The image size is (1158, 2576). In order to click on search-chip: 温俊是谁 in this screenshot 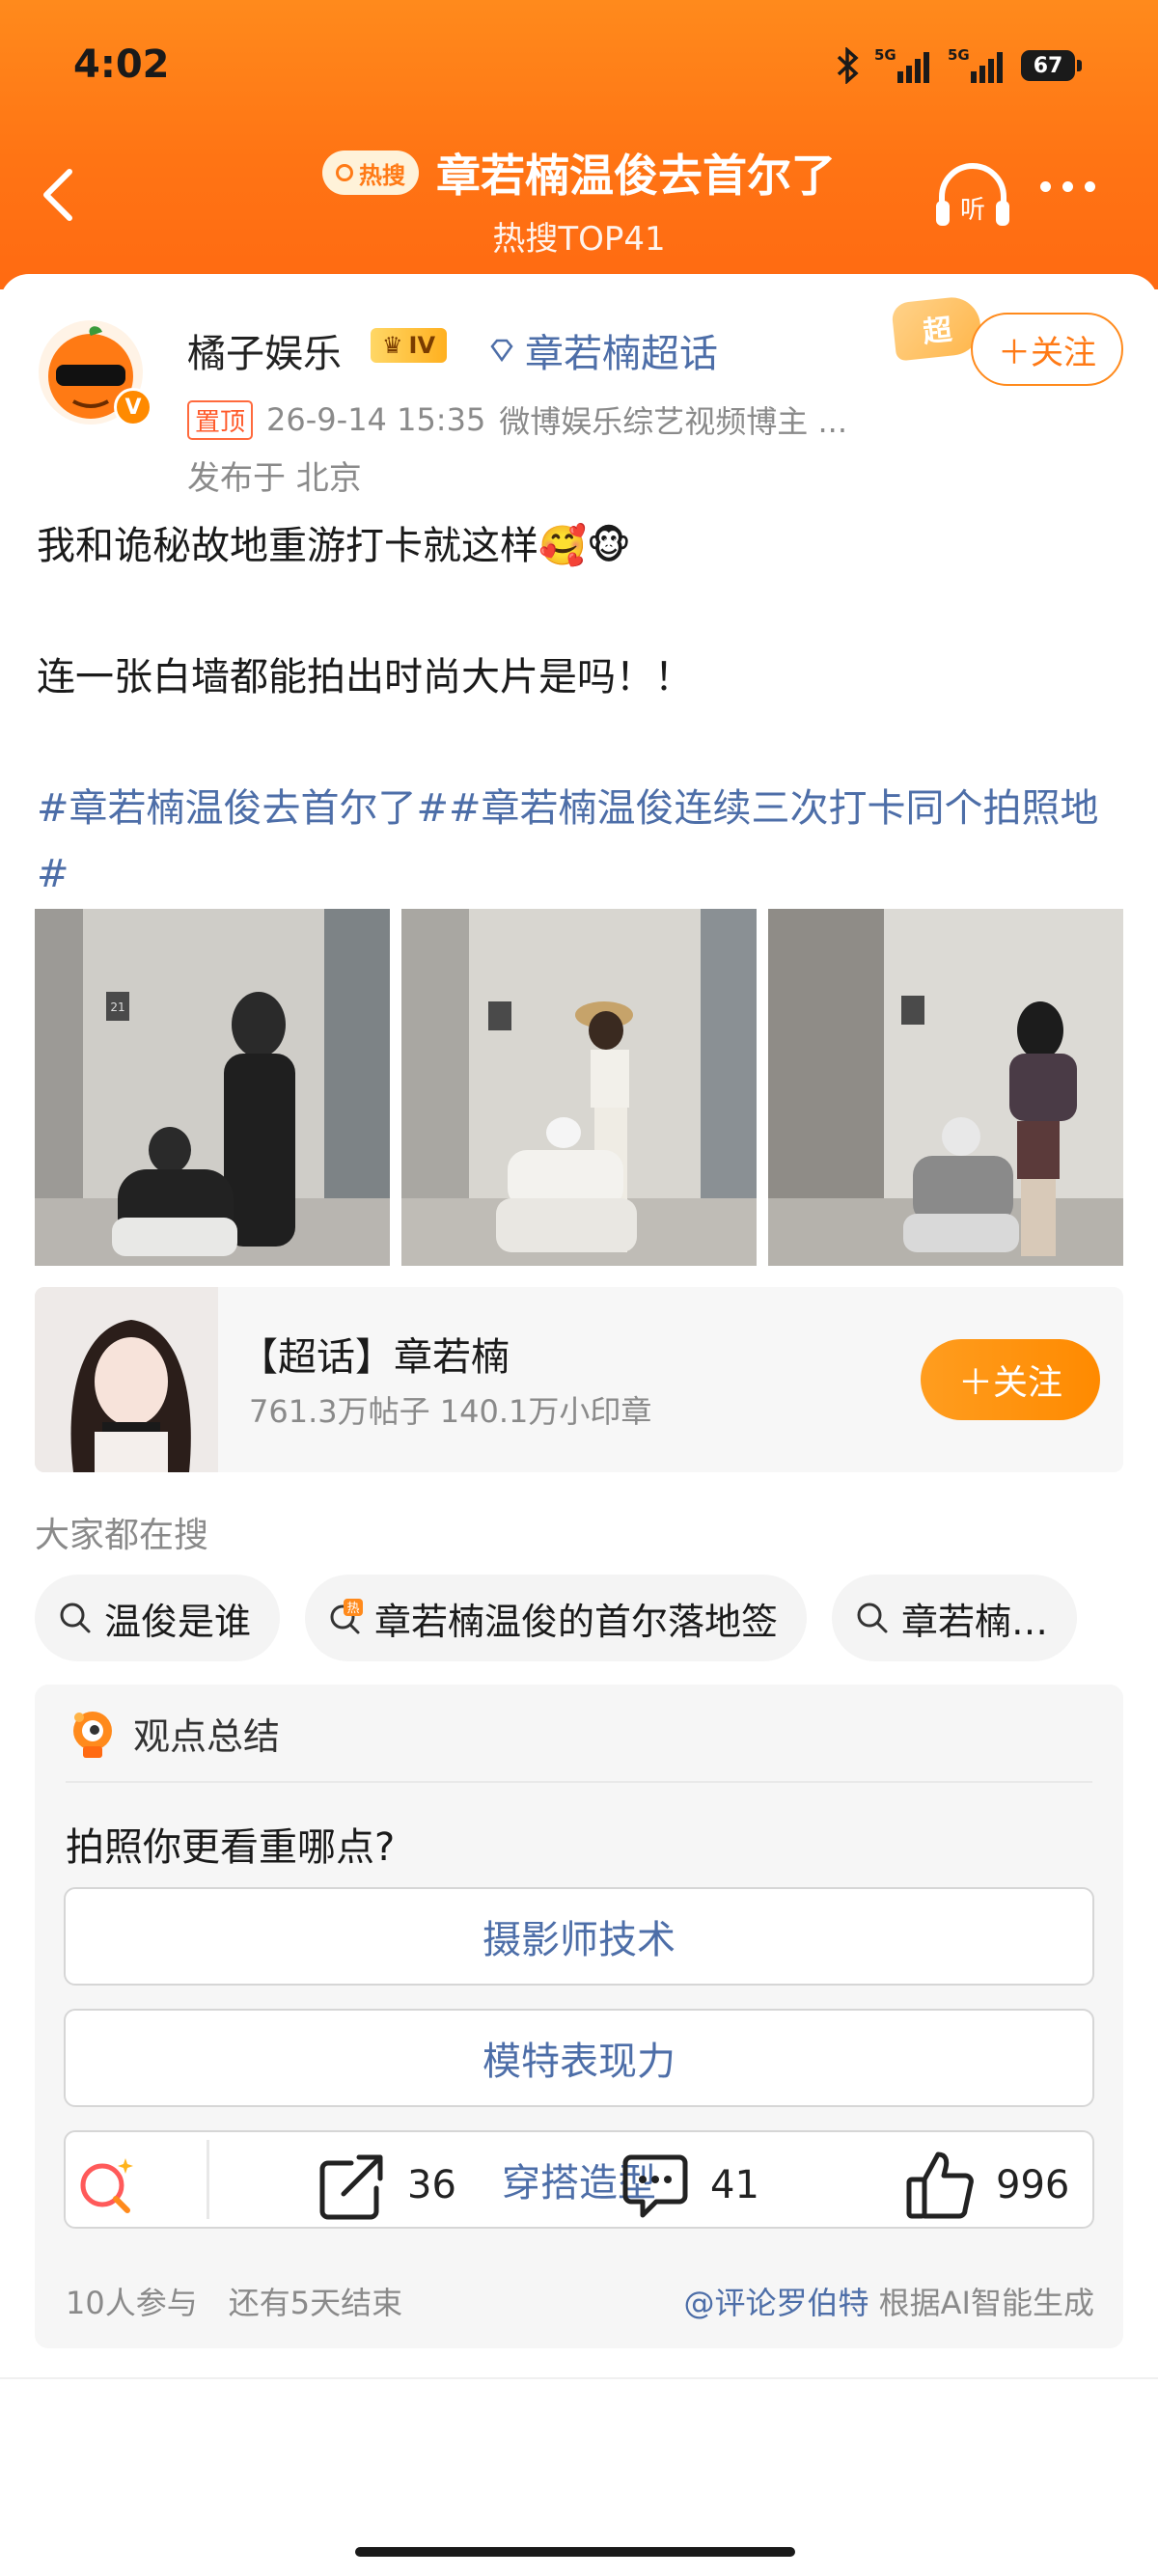, I will do `click(158, 1618)`.